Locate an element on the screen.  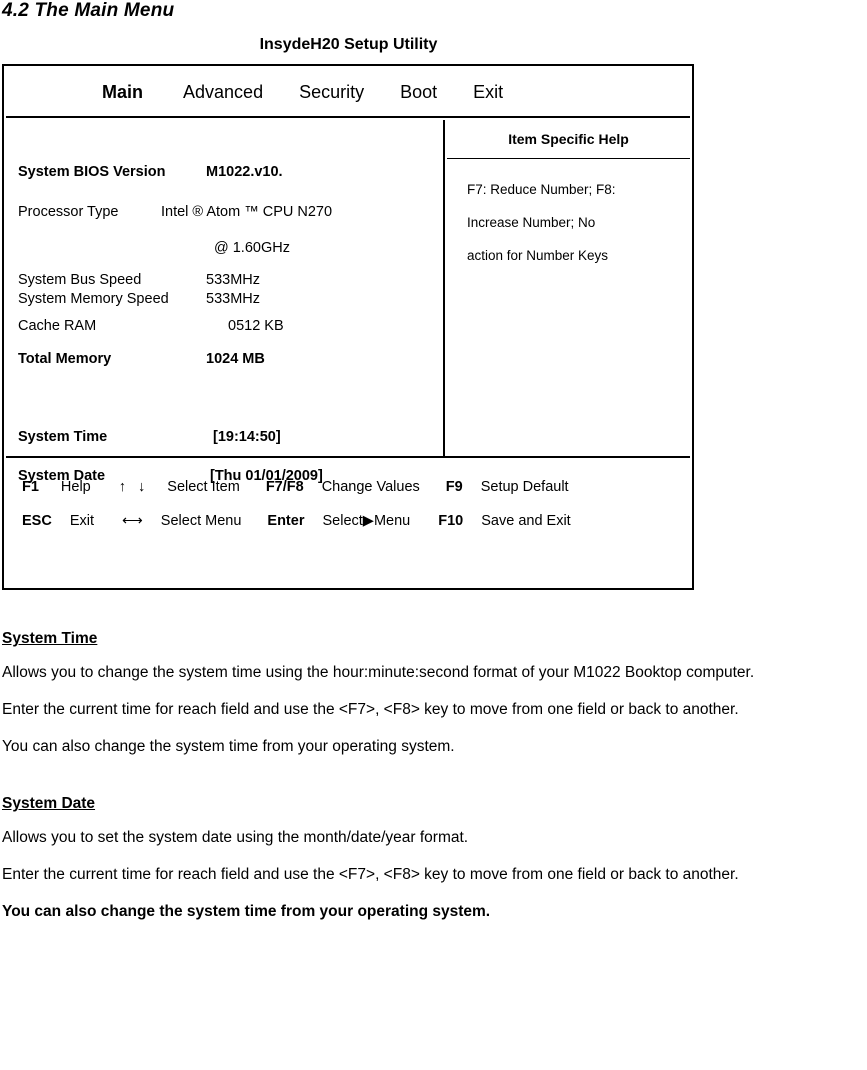
bios-menu-bar: Main Advanced Security Boot Exit is located at coordinates (348, 93).